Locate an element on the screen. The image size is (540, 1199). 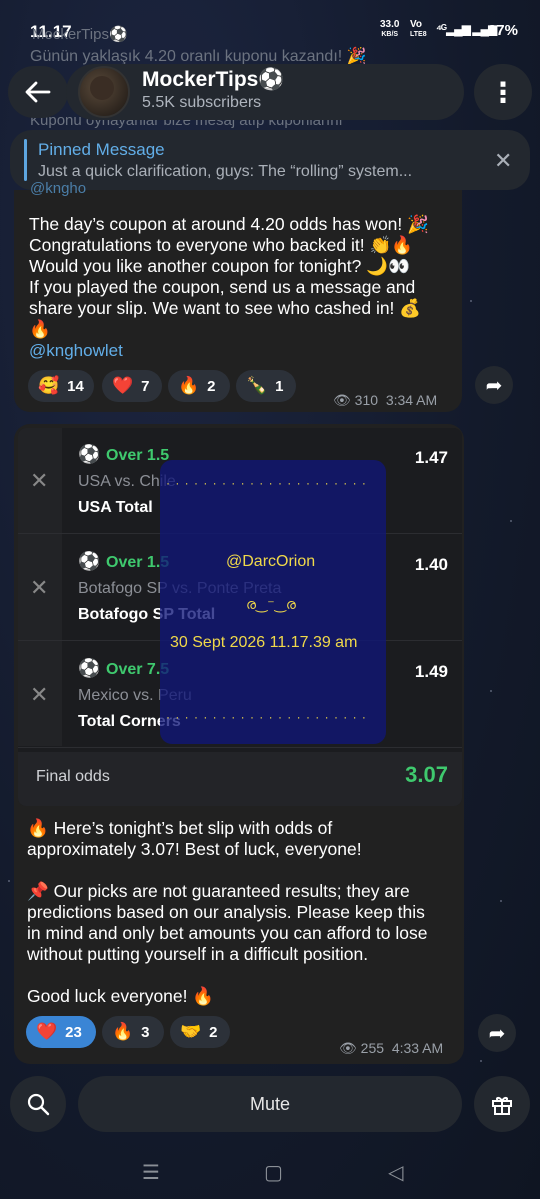
more-menu-button: ⋮ is located at coordinates (503, 92).